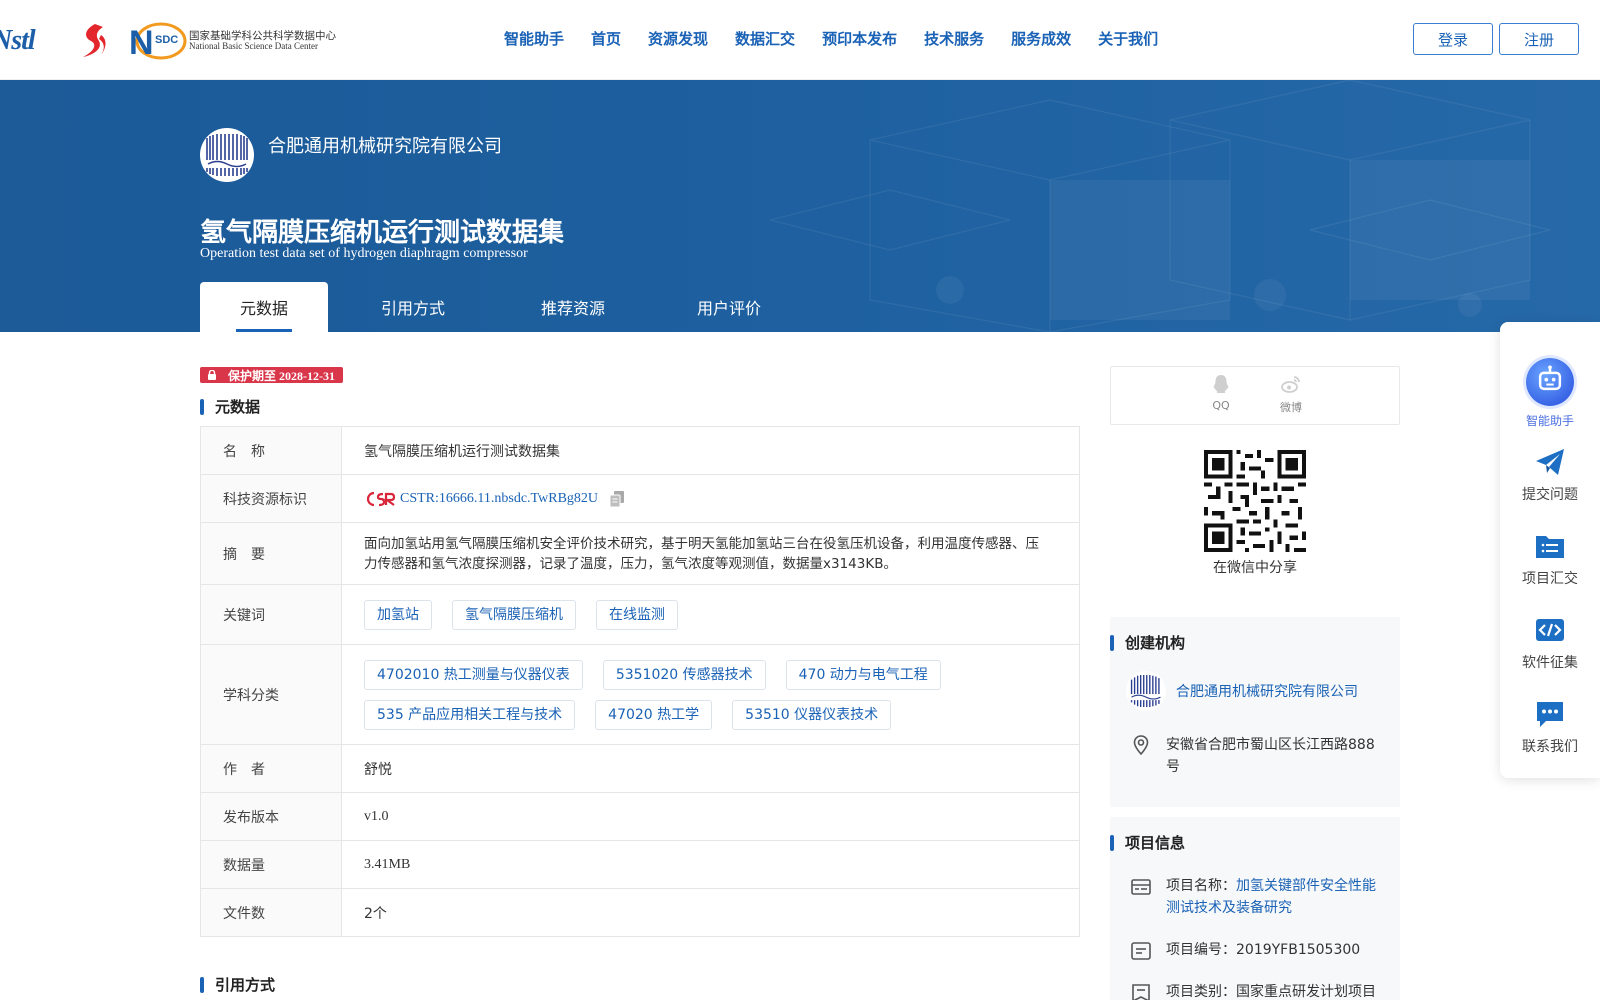 The image size is (1600, 1000). What do you see at coordinates (1550, 714) in the screenshot?
I see `chat-bubble-icon` at bounding box center [1550, 714].